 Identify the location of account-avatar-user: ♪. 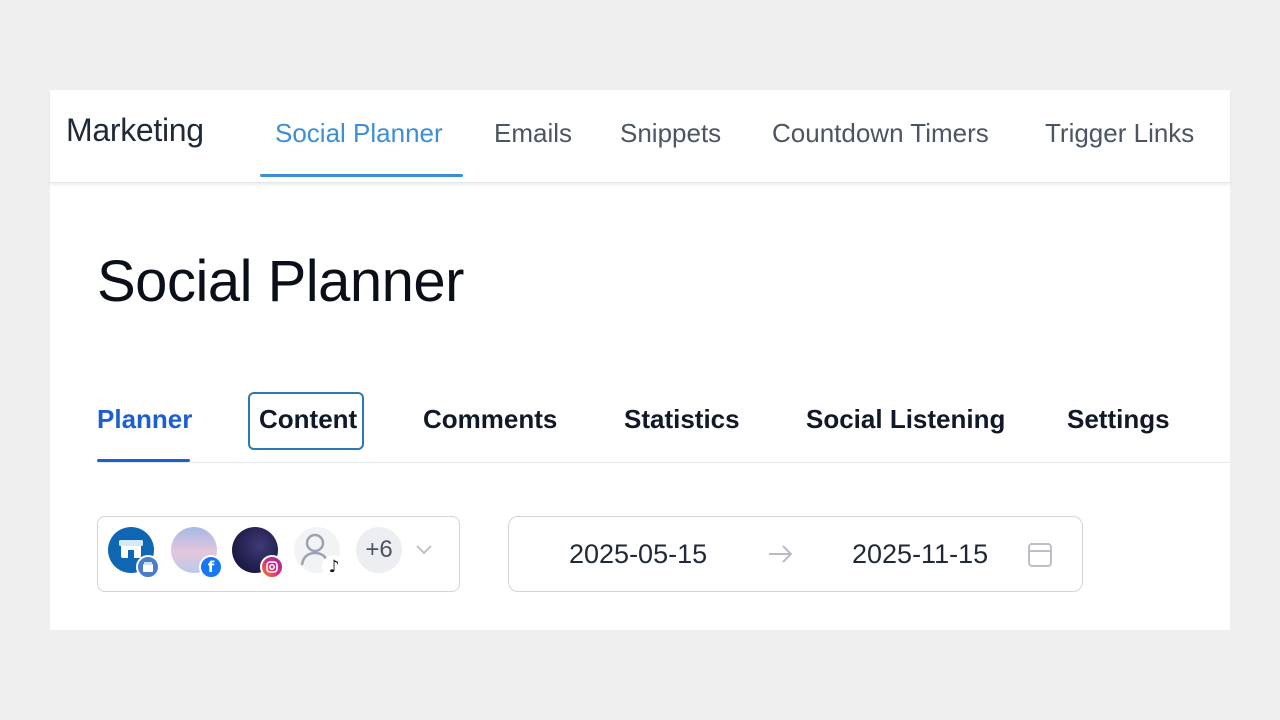
(320, 553).